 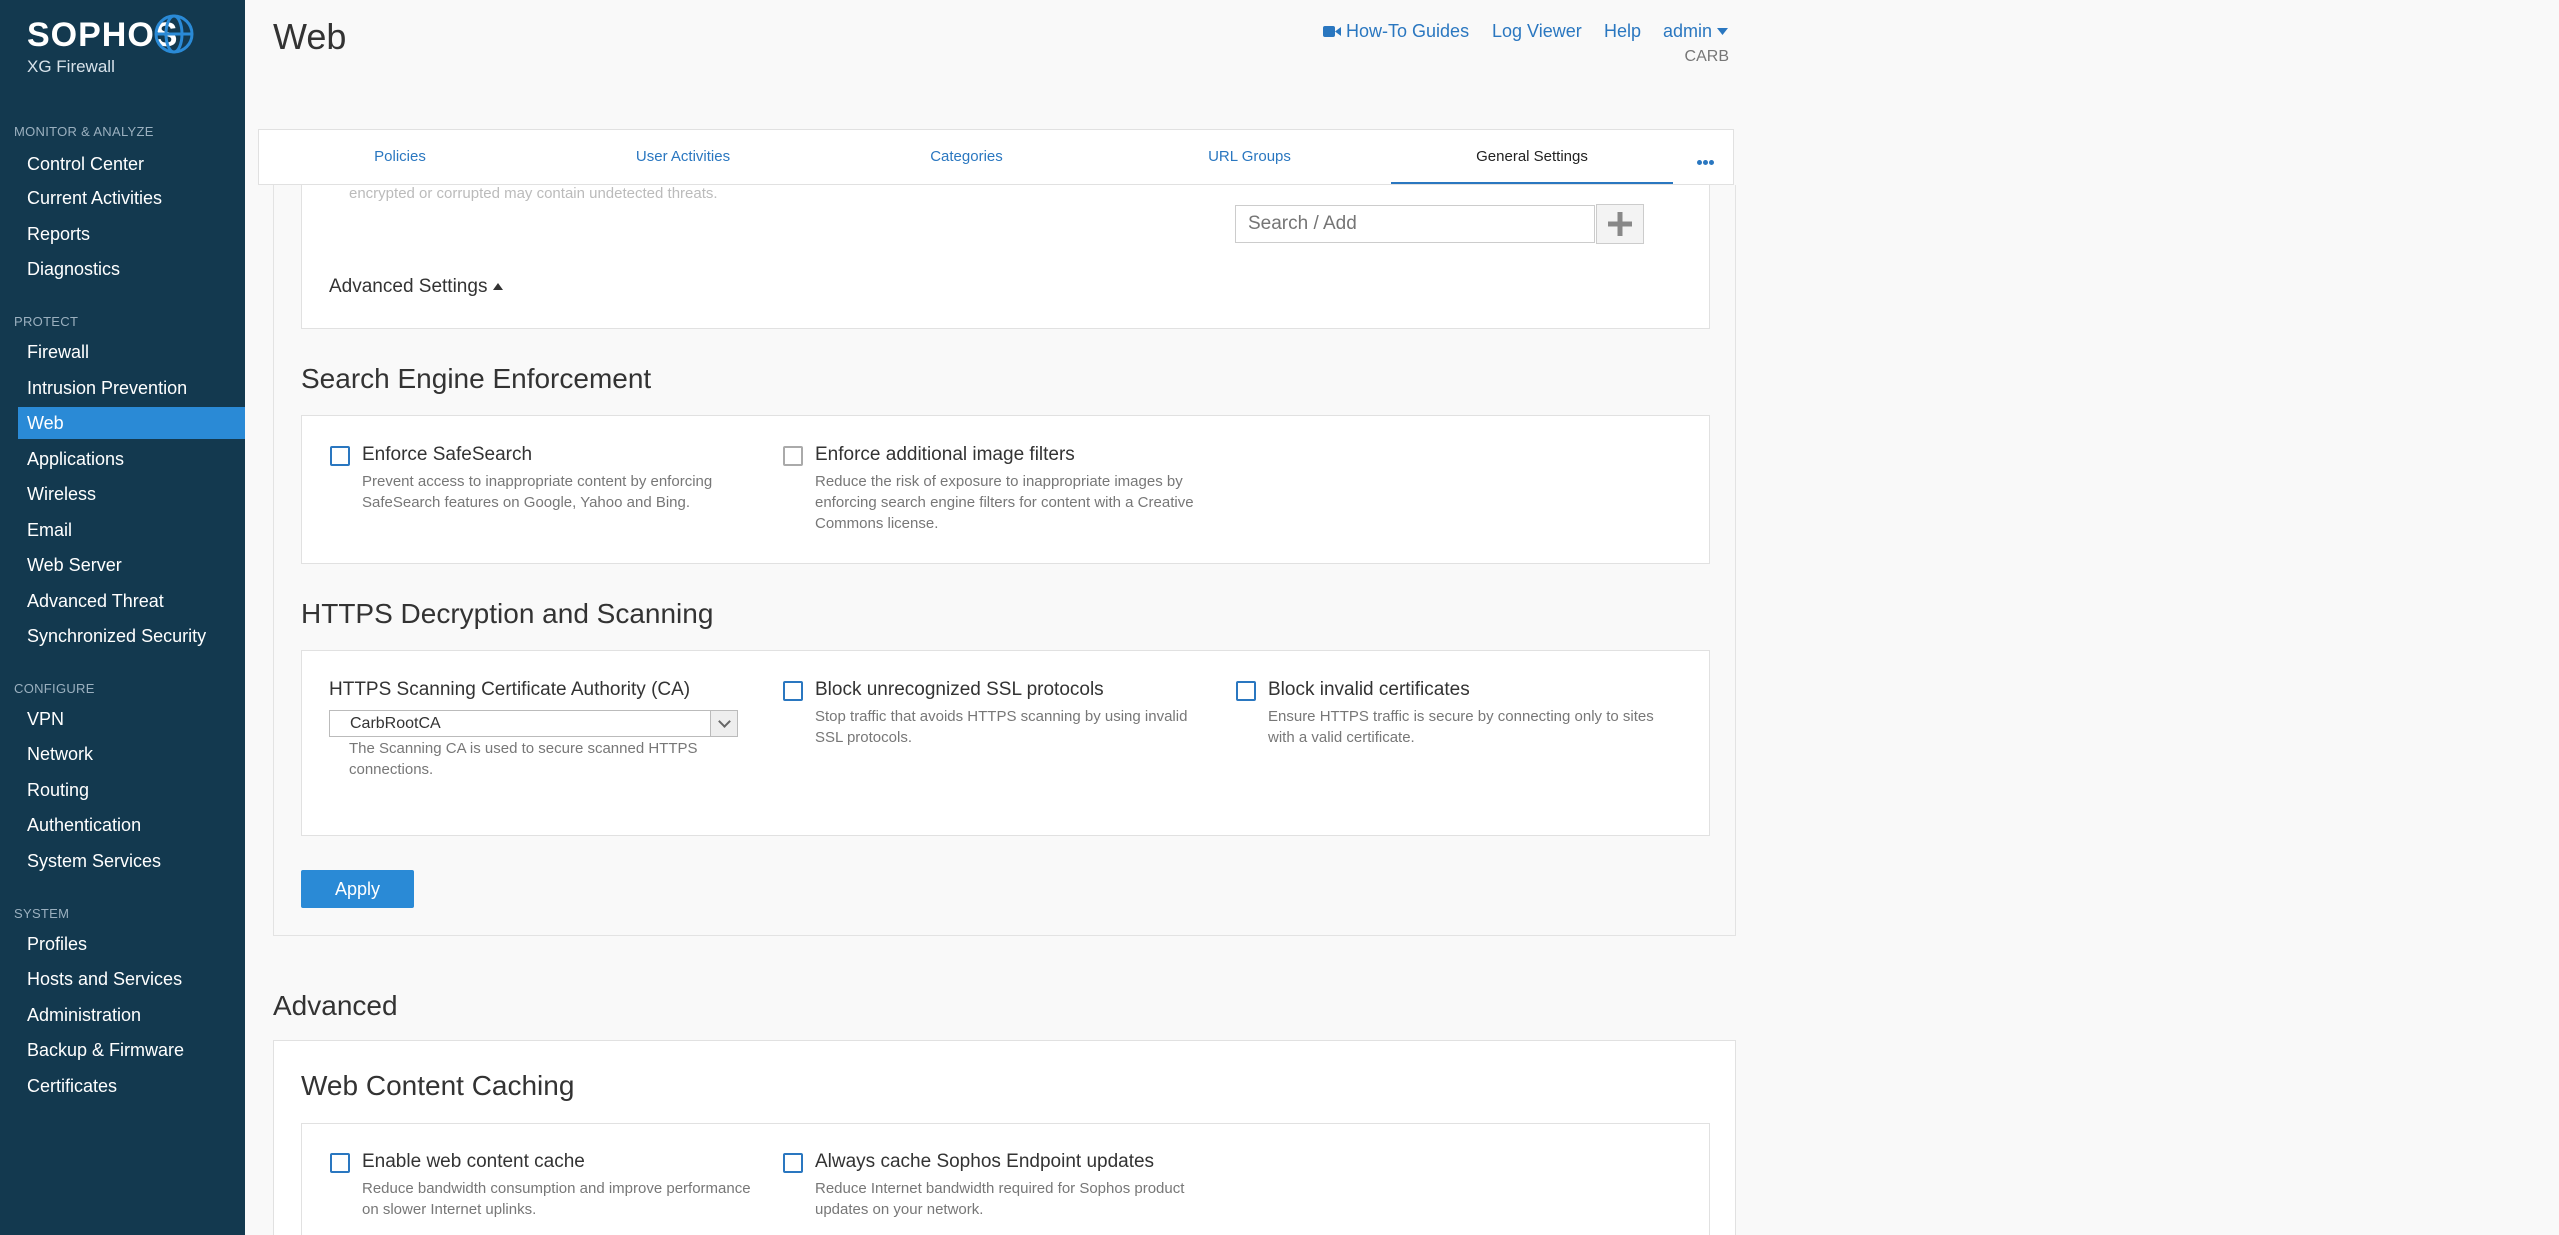 What do you see at coordinates (131, 198) in the screenshot?
I see `nav-item-current-activities: Current Activities` at bounding box center [131, 198].